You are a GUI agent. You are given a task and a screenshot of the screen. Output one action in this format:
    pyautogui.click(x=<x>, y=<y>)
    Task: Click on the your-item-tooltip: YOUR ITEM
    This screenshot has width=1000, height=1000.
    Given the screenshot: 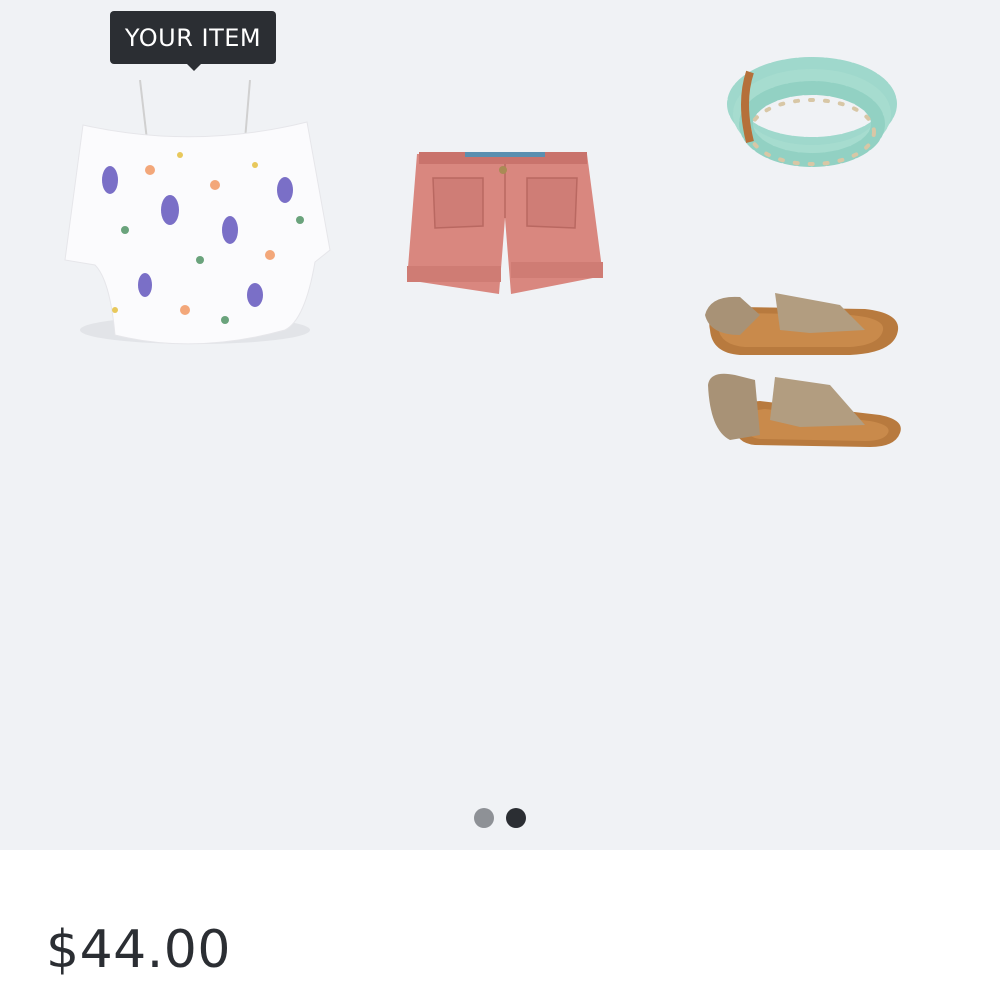 What is the action you would take?
    pyautogui.click(x=193, y=37)
    